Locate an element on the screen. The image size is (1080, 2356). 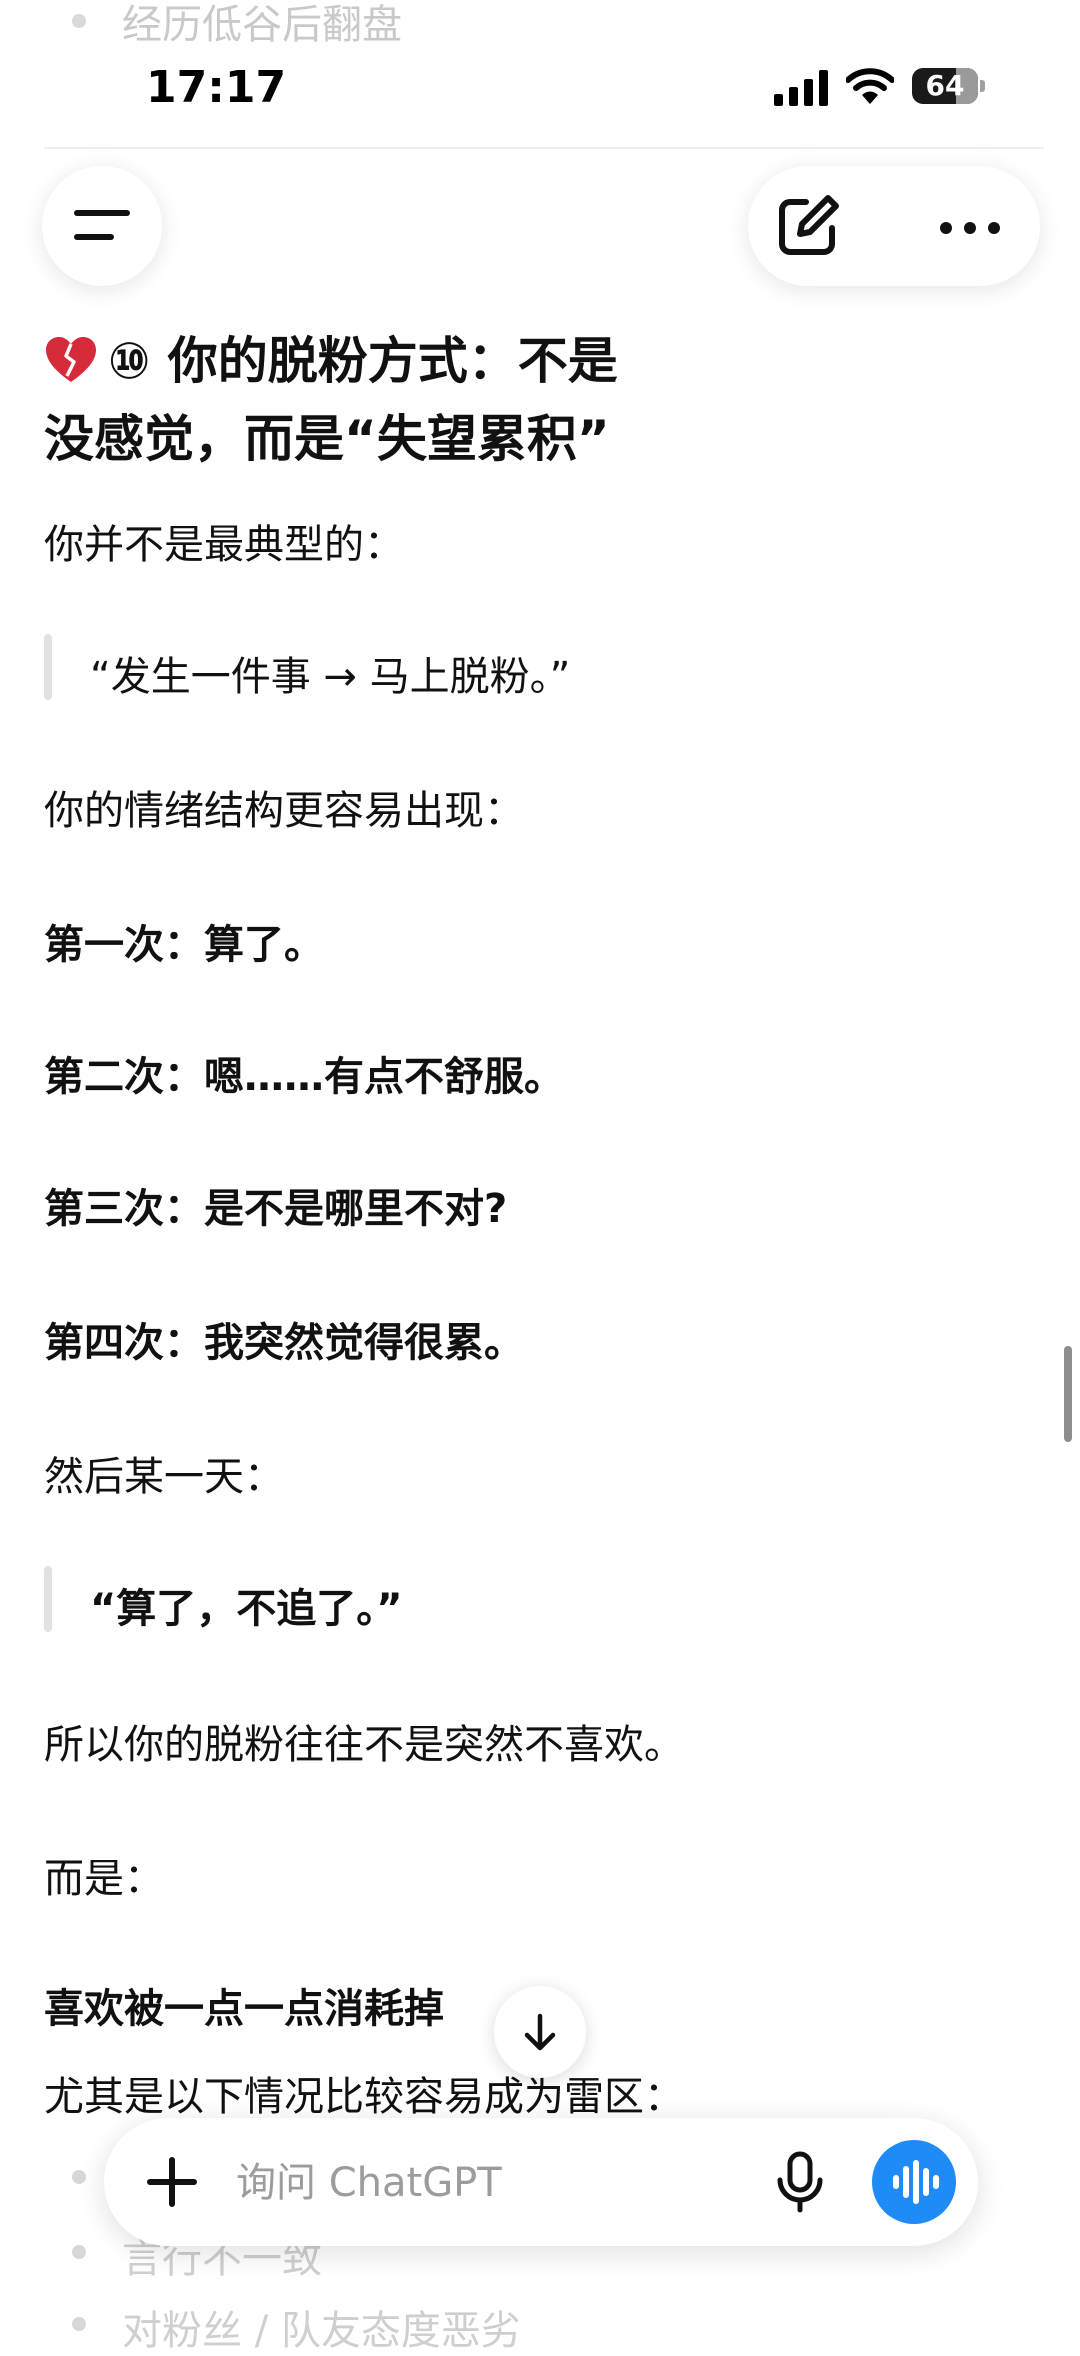
menu-icon is located at coordinates (102, 226).